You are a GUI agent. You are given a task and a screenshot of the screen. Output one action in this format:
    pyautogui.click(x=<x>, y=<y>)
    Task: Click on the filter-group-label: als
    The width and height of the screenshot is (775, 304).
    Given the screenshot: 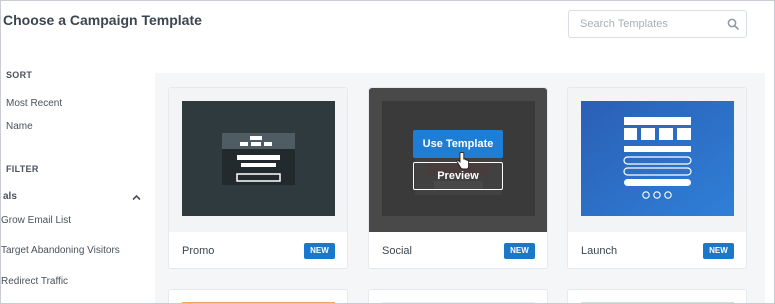 What is the action you would take?
    pyautogui.click(x=10, y=196)
    